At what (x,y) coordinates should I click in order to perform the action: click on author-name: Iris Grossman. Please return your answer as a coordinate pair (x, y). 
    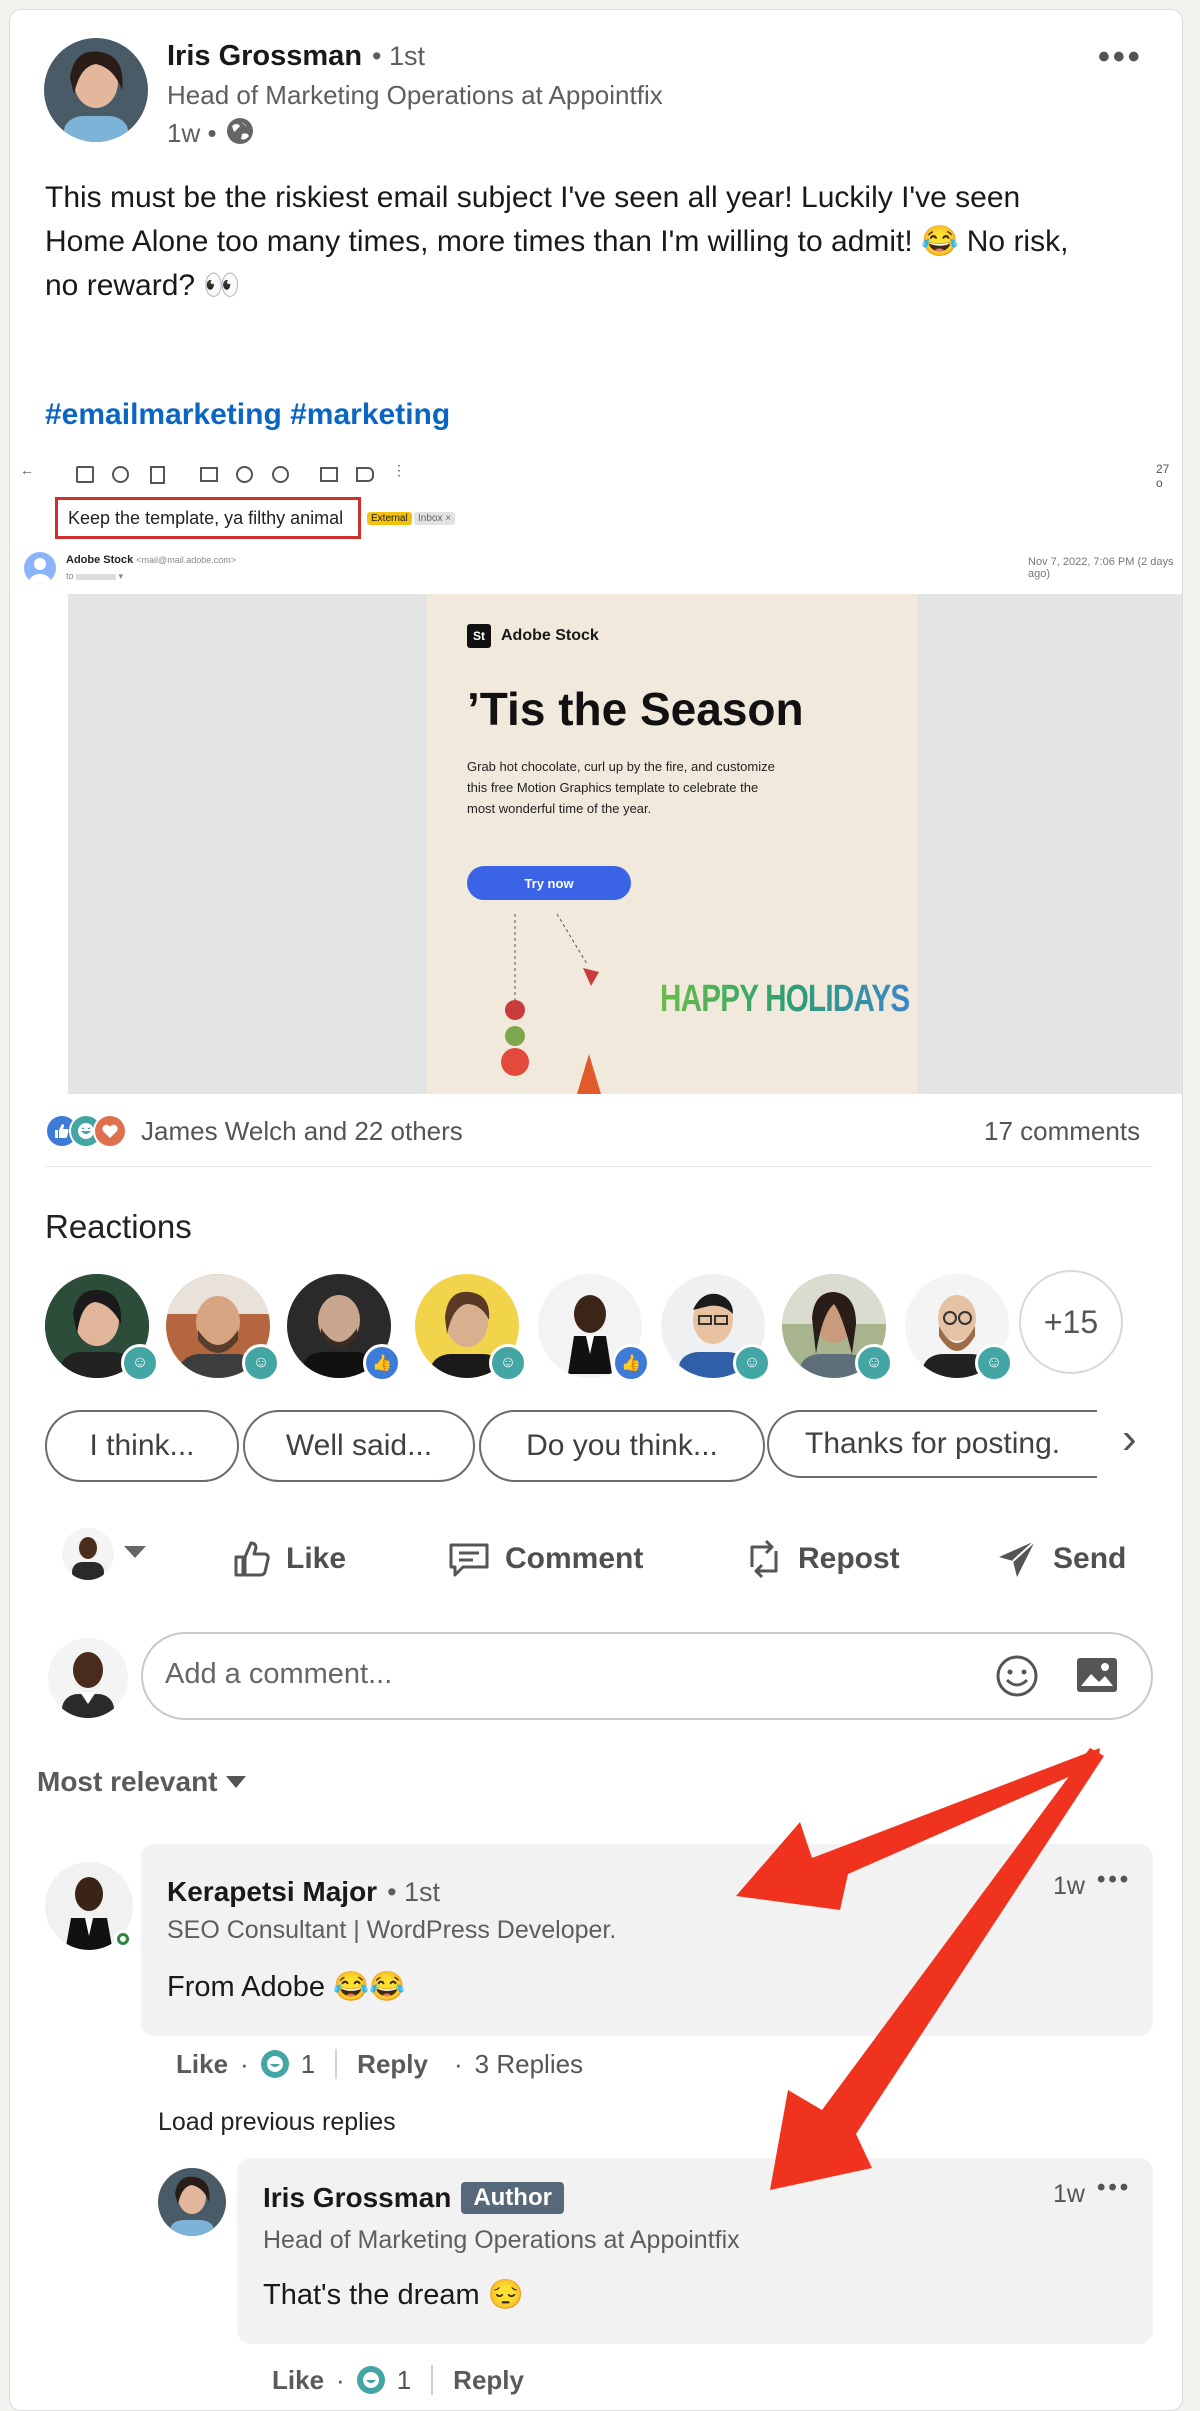
    Looking at the image, I should click on (264, 56).